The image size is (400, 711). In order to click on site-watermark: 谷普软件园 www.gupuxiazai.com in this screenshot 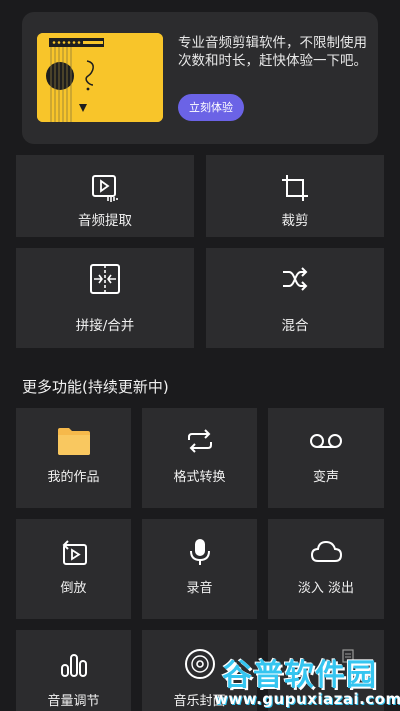, I will do `click(307, 679)`.